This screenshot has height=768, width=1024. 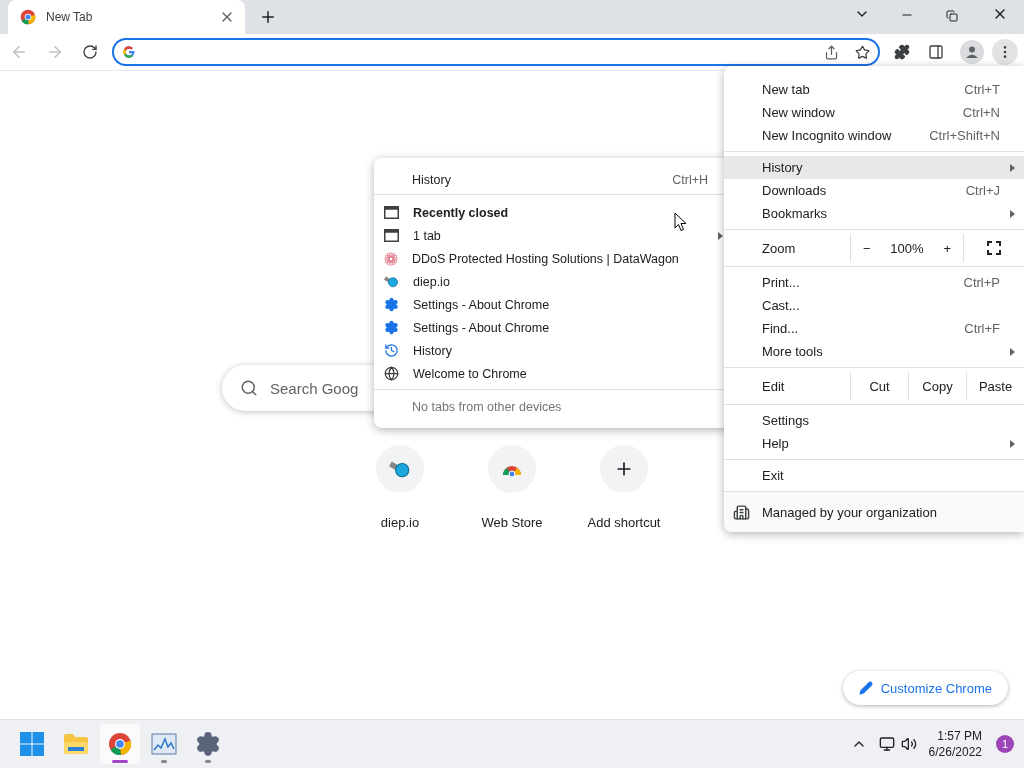 I want to click on edit-label: Edit, so click(x=773, y=386).